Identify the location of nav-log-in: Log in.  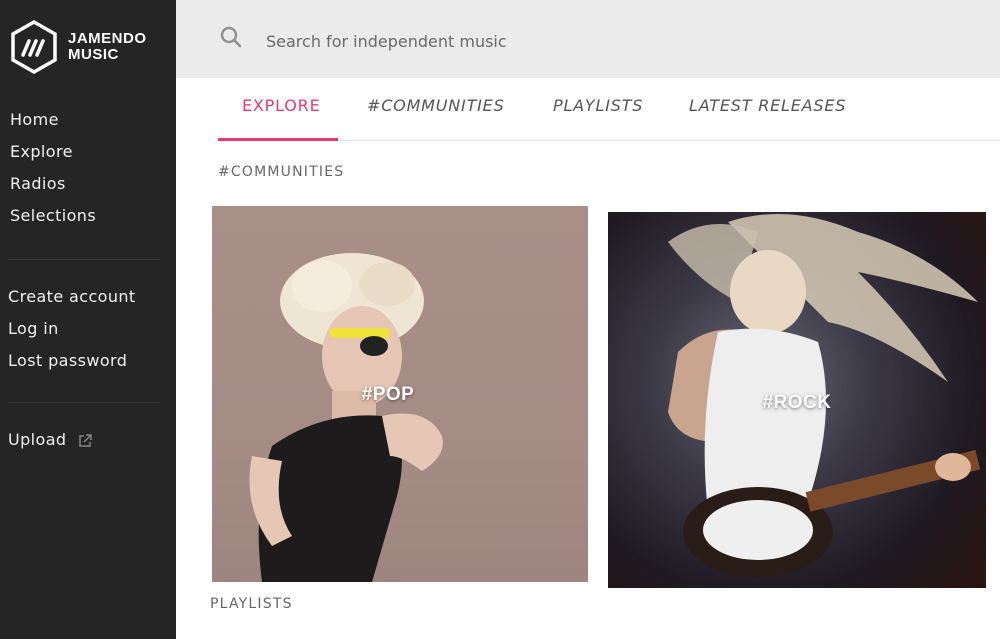
(72, 329).